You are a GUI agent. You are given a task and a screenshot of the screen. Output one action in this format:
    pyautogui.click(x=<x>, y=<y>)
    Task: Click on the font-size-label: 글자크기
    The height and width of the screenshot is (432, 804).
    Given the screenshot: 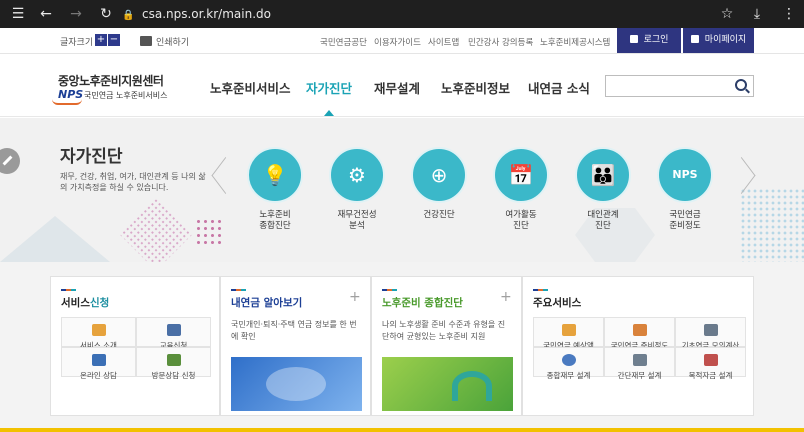 What is the action you would take?
    pyautogui.click(x=77, y=43)
    